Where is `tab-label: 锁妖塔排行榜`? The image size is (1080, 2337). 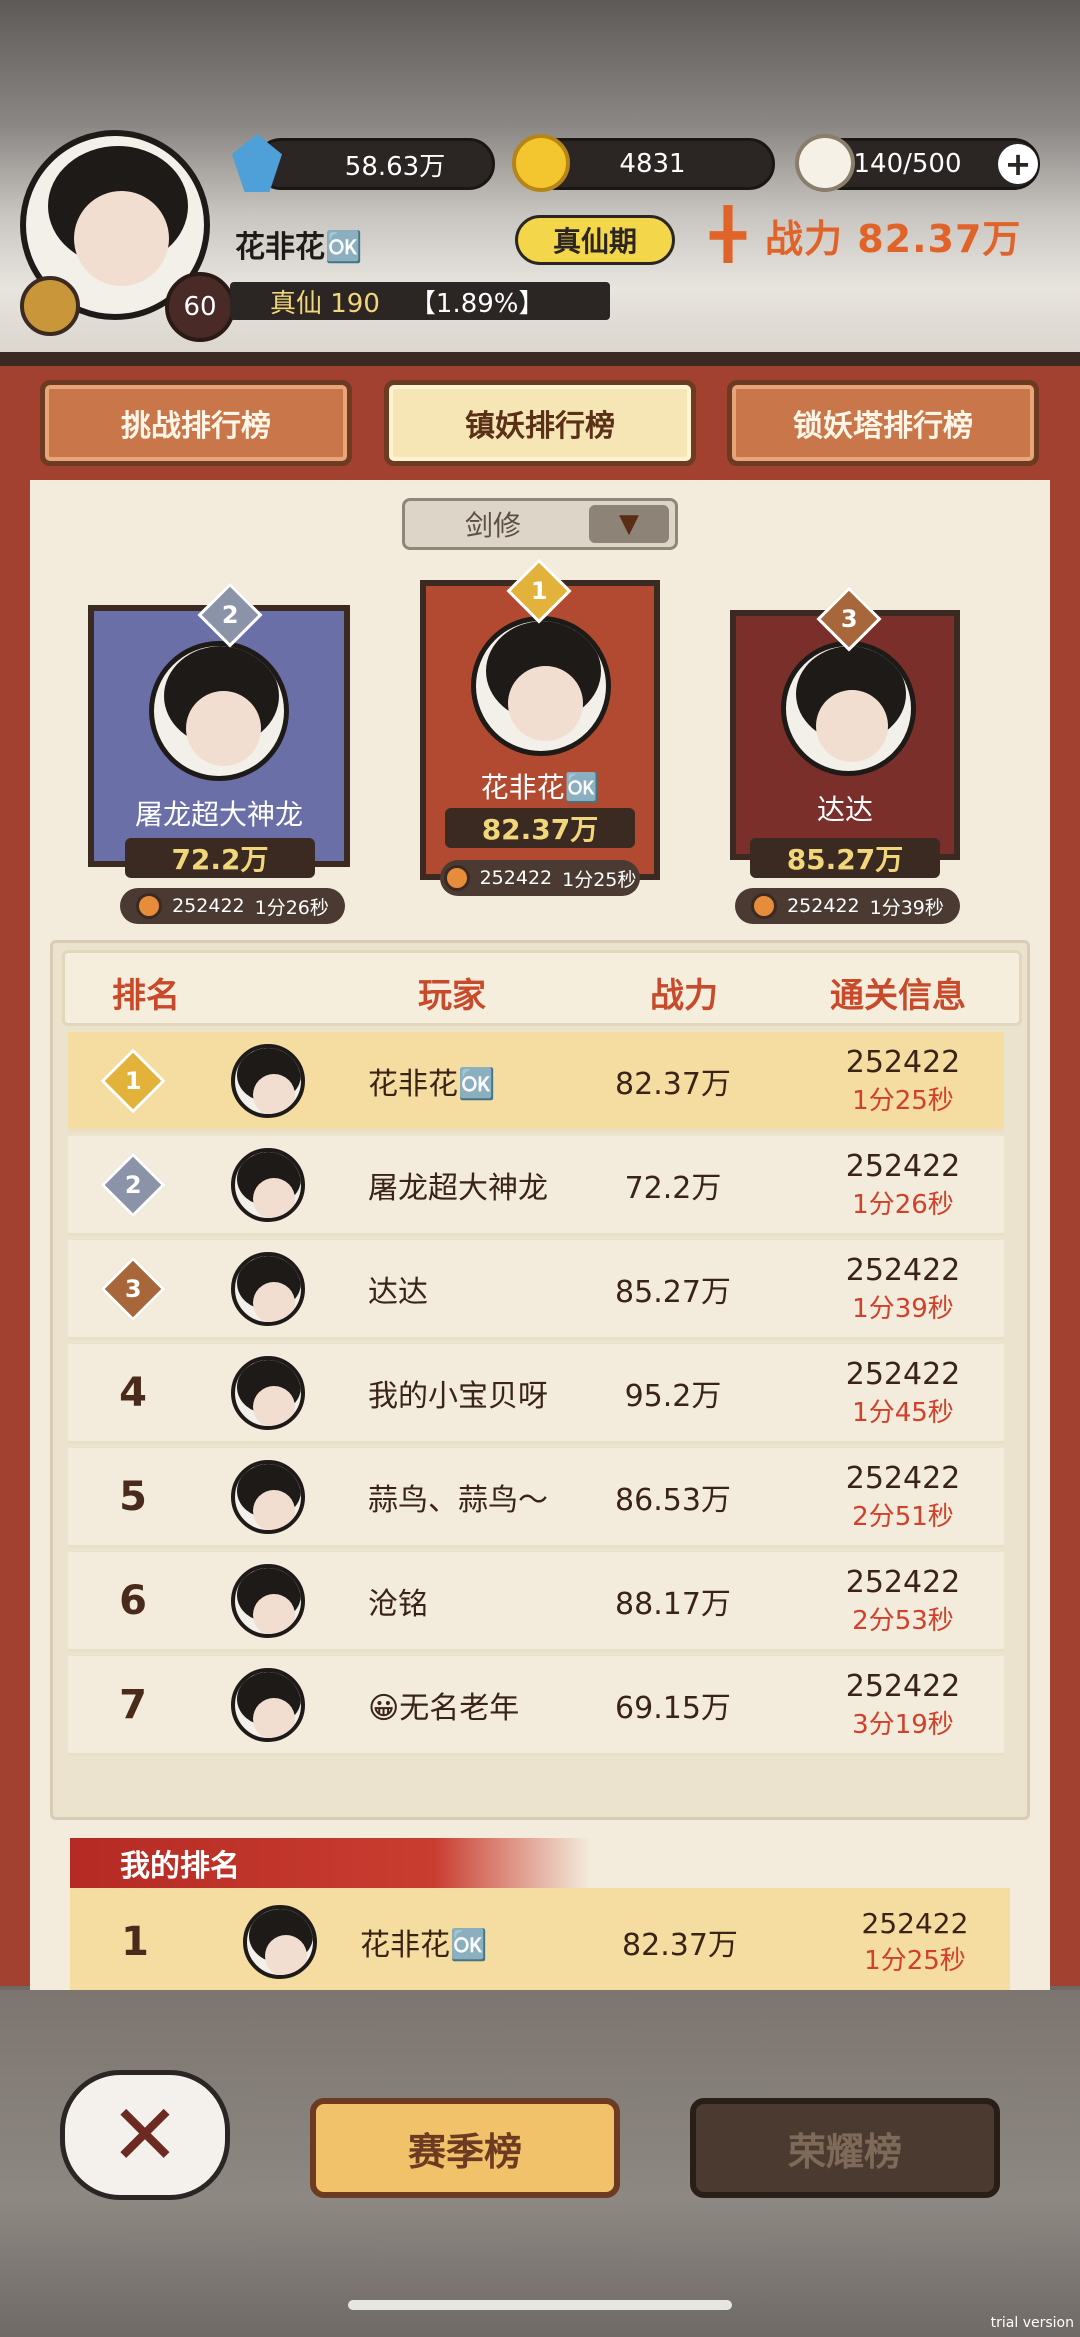 tab-label: 锁妖塔排行榜 is located at coordinates (883, 426).